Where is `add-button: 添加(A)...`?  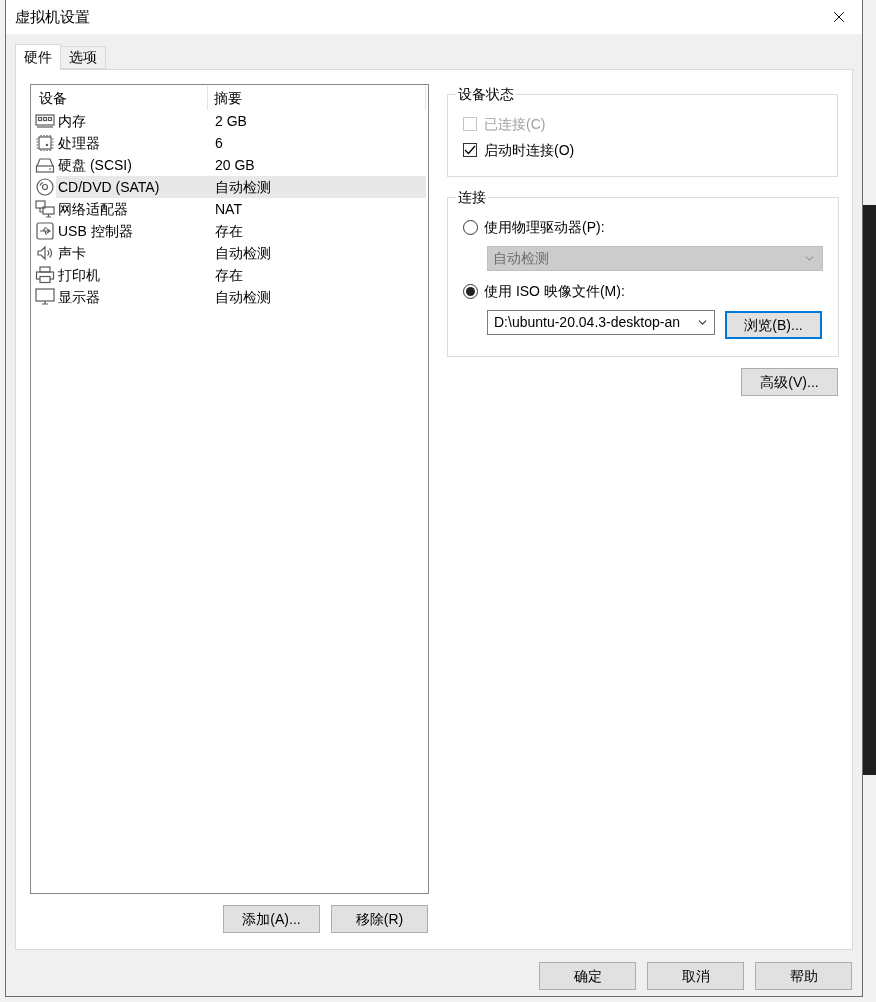
add-button: 添加(A)... is located at coordinates (271, 919).